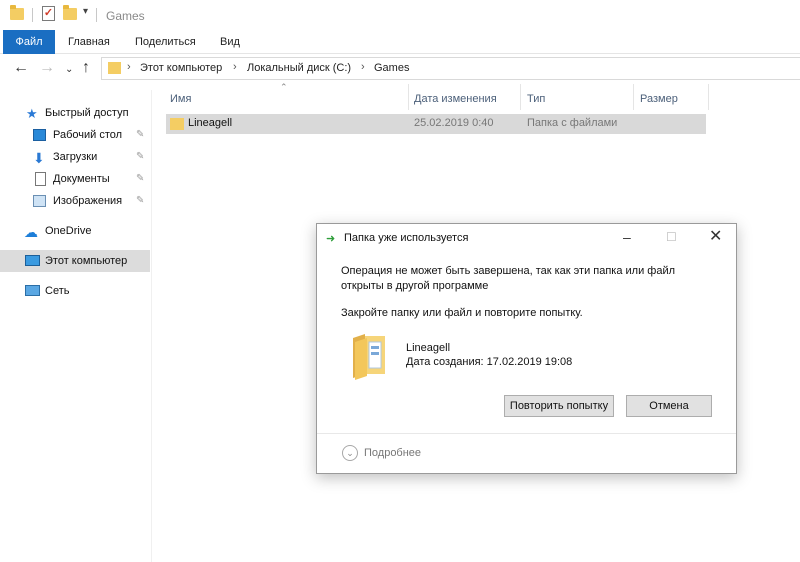 The height and width of the screenshot is (562, 800). Describe the element at coordinates (406, 238) in the screenshot. I see `dialog-title: Папка уже используется` at that location.